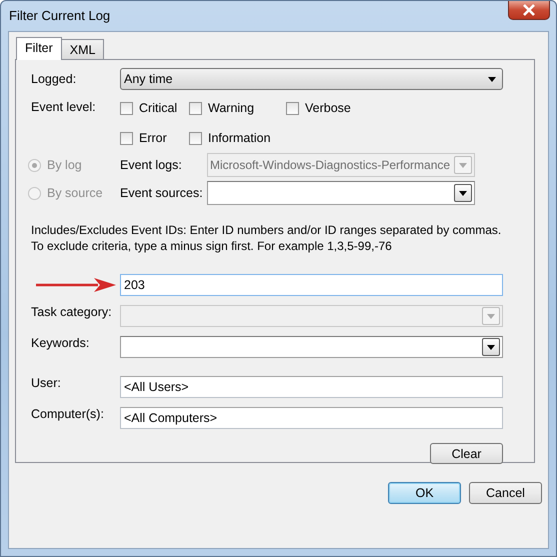 This screenshot has width=557, height=557. I want to click on field-label: Event level:, so click(64, 106).